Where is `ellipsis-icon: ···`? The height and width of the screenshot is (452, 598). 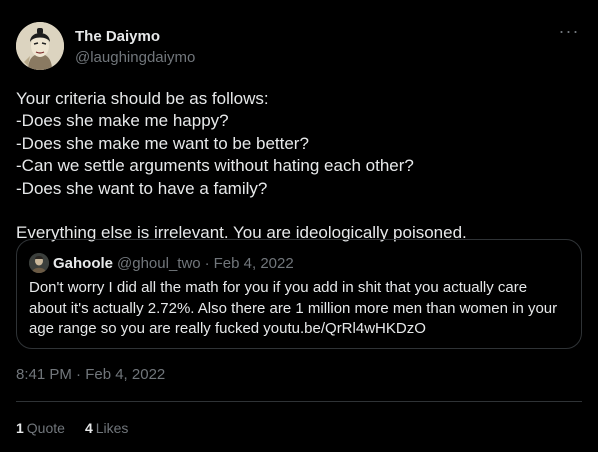 ellipsis-icon: ··· is located at coordinates (569, 31).